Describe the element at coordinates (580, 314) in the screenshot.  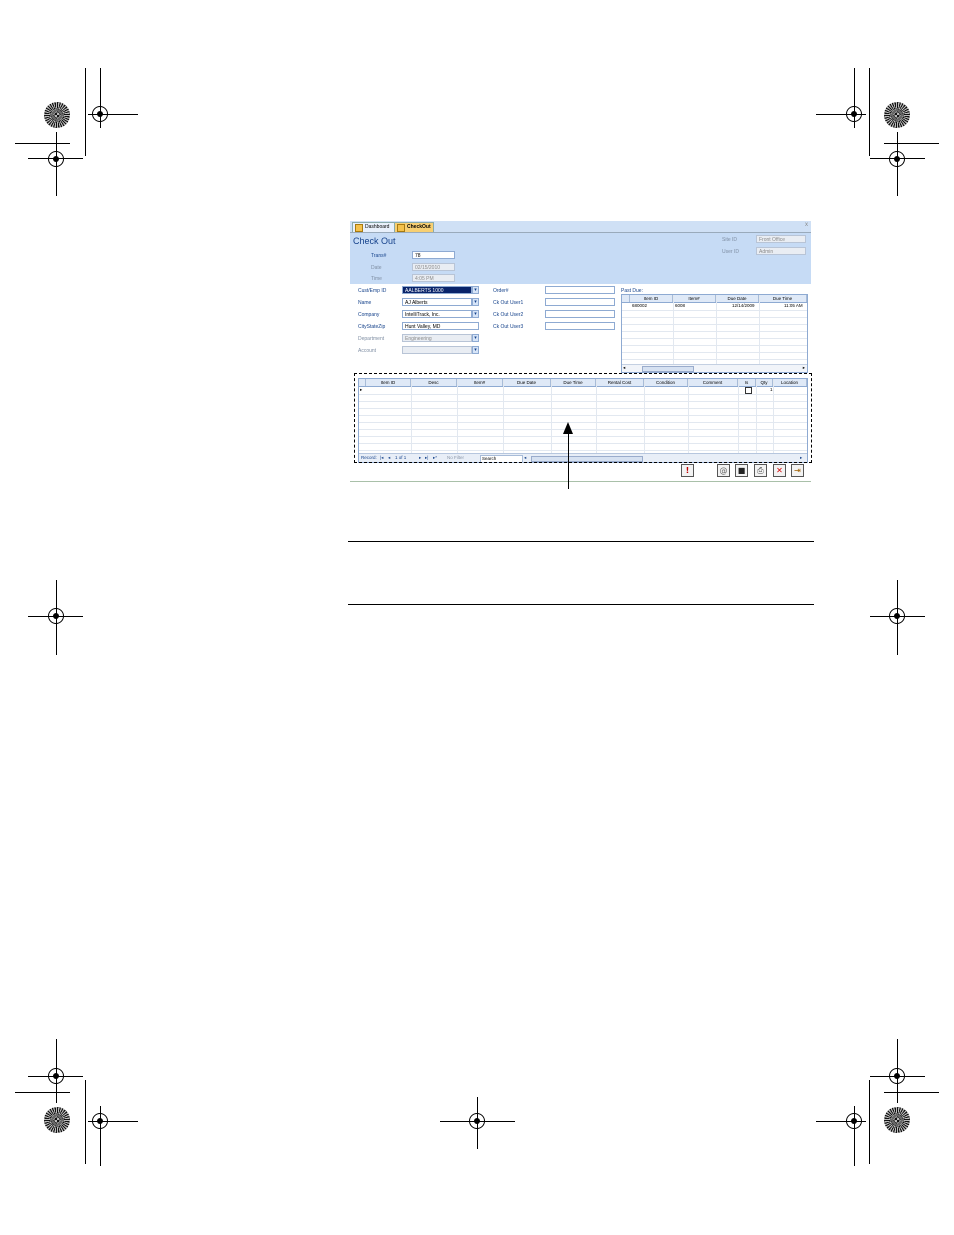
I see `ckout-user2-field` at that location.